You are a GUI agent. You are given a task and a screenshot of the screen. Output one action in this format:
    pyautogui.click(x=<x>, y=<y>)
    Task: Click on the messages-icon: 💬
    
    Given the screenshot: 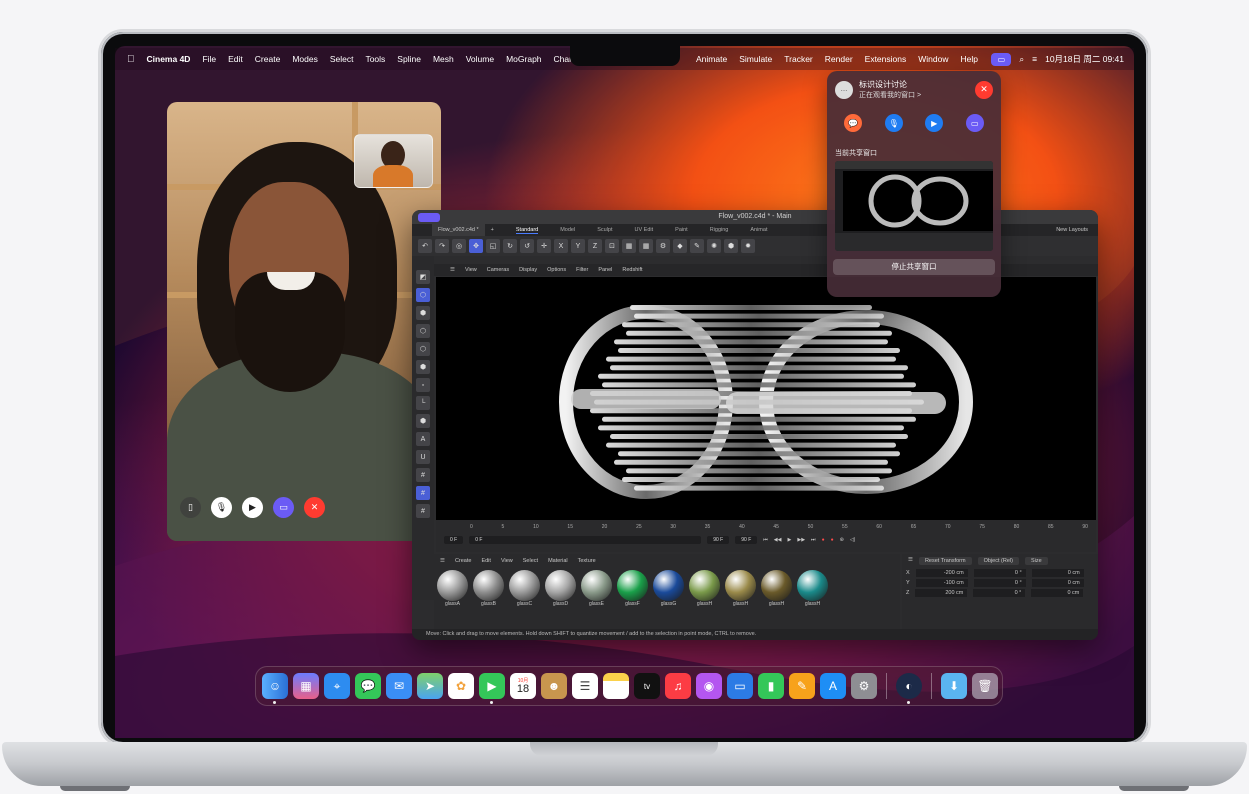 What is the action you would take?
    pyautogui.click(x=853, y=123)
    